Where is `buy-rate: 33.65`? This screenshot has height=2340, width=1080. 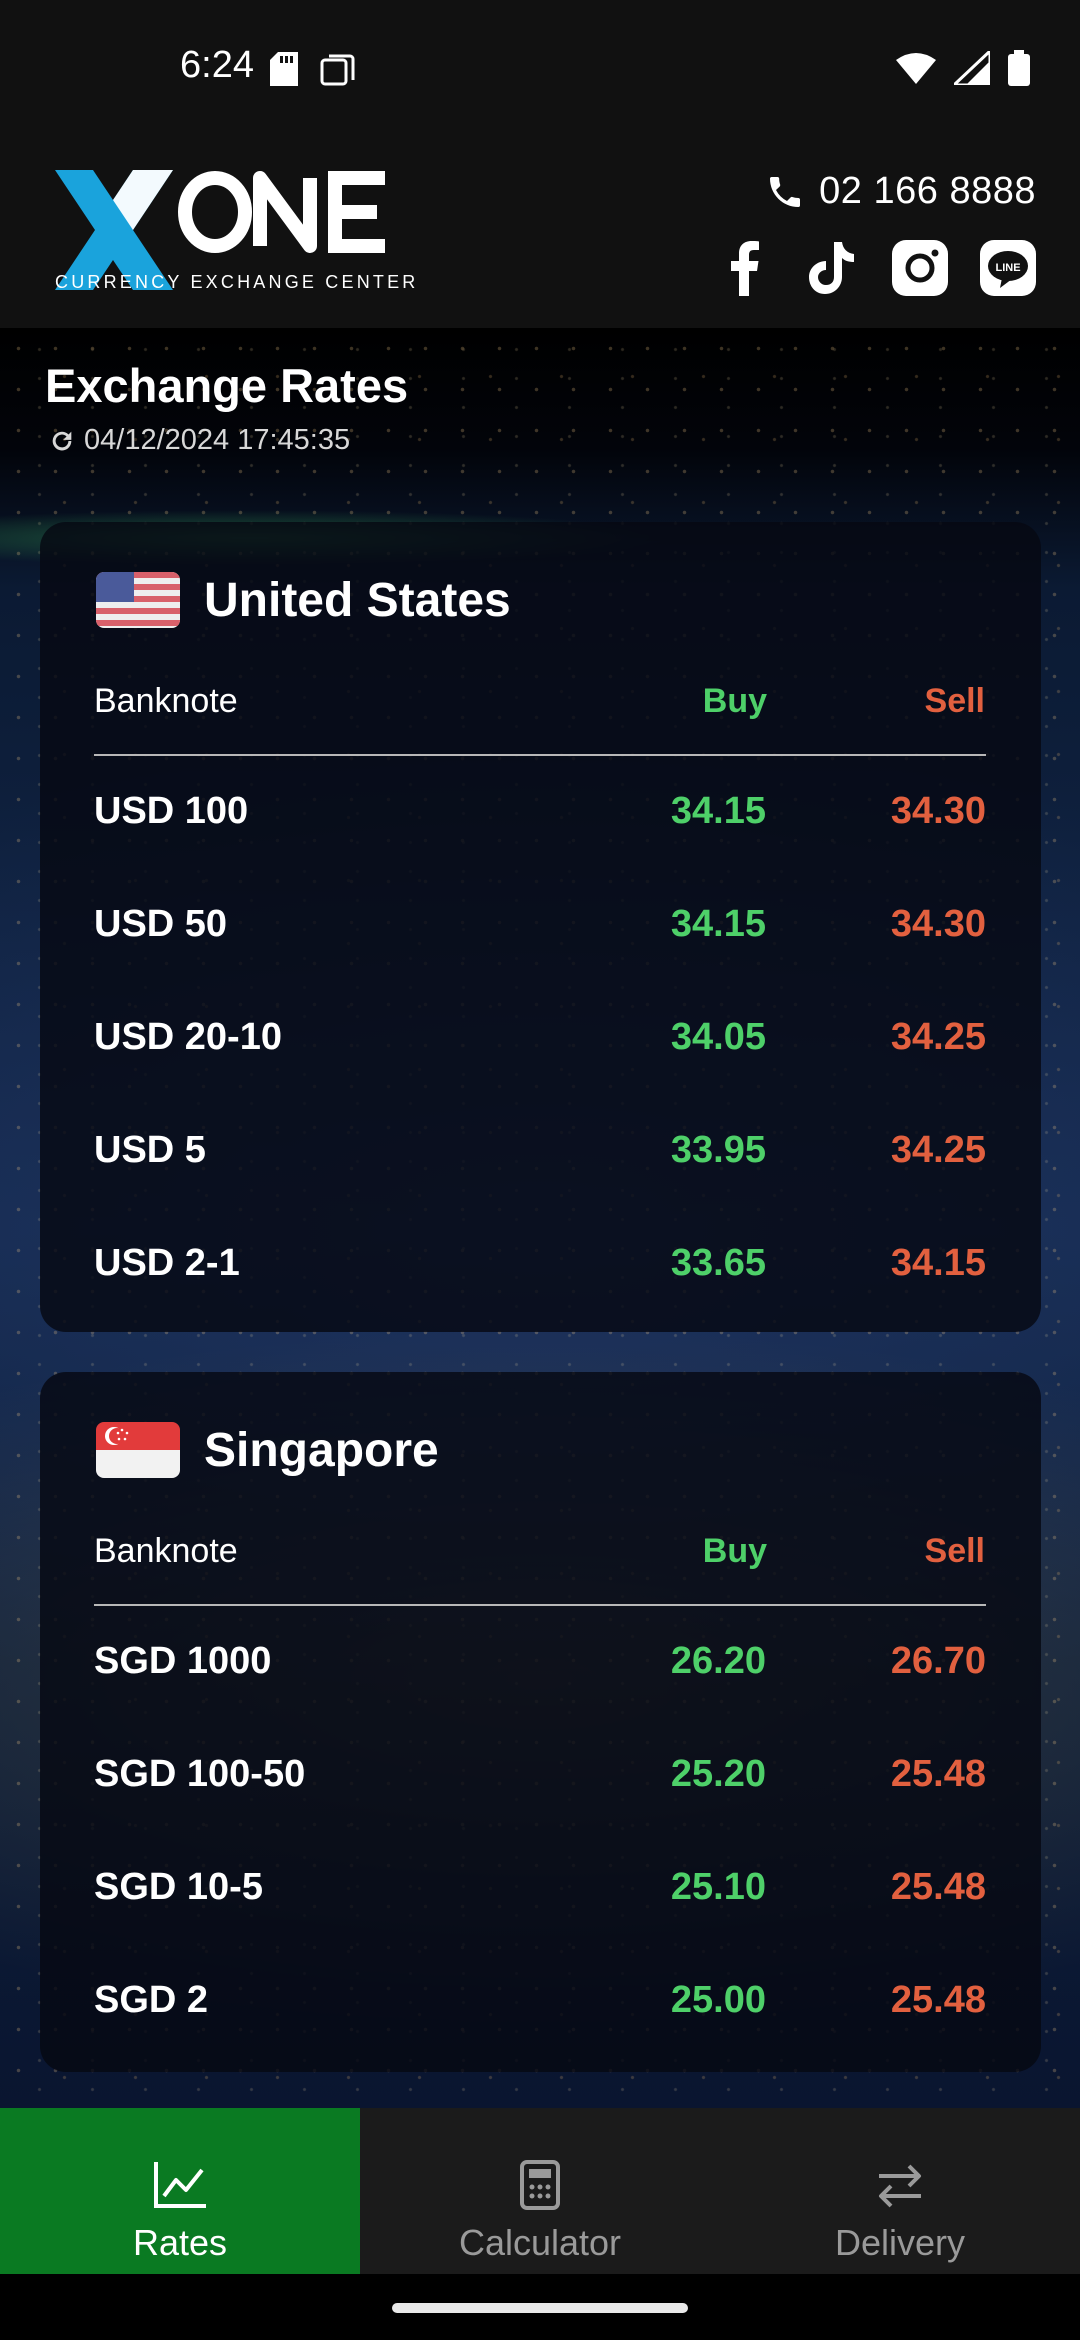 buy-rate: 33.65 is located at coordinates (718, 1263).